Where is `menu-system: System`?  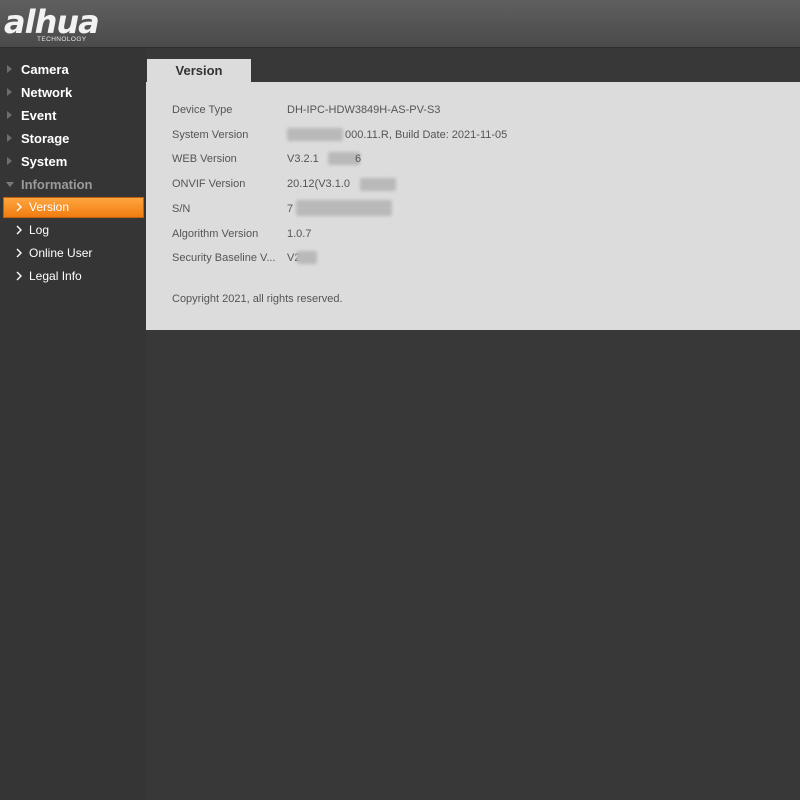 menu-system: System is located at coordinates (73, 162).